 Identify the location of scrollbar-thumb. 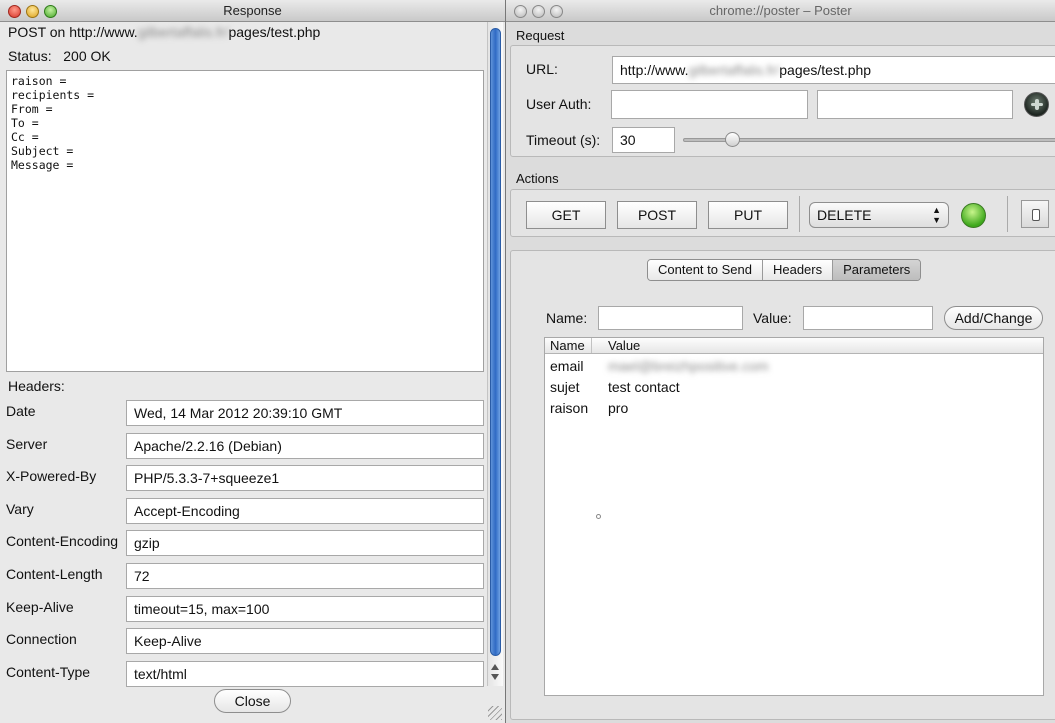
(495, 342).